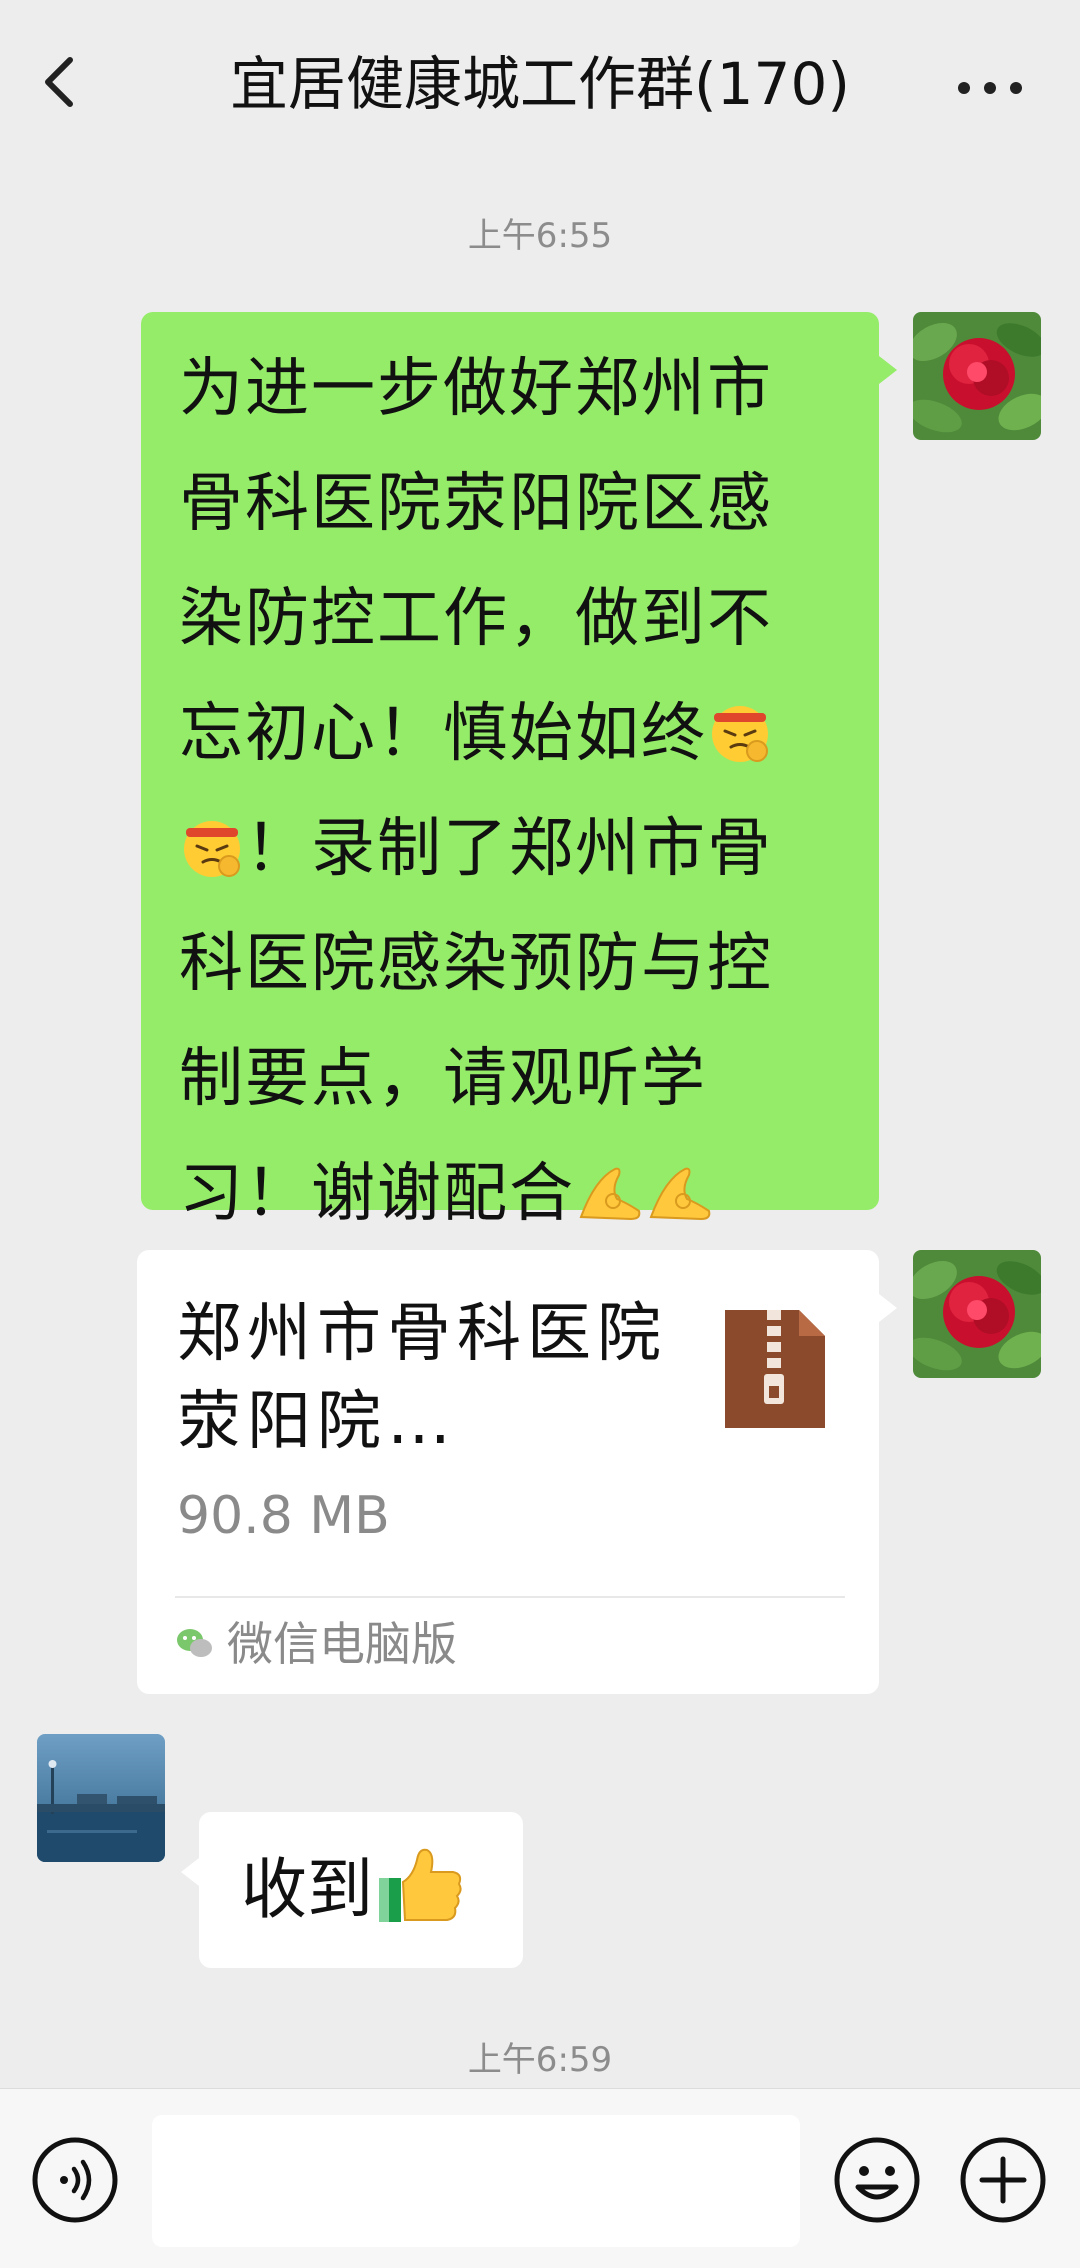 The height and width of the screenshot is (2268, 1080). I want to click on more-functions-button, so click(1003, 2180).